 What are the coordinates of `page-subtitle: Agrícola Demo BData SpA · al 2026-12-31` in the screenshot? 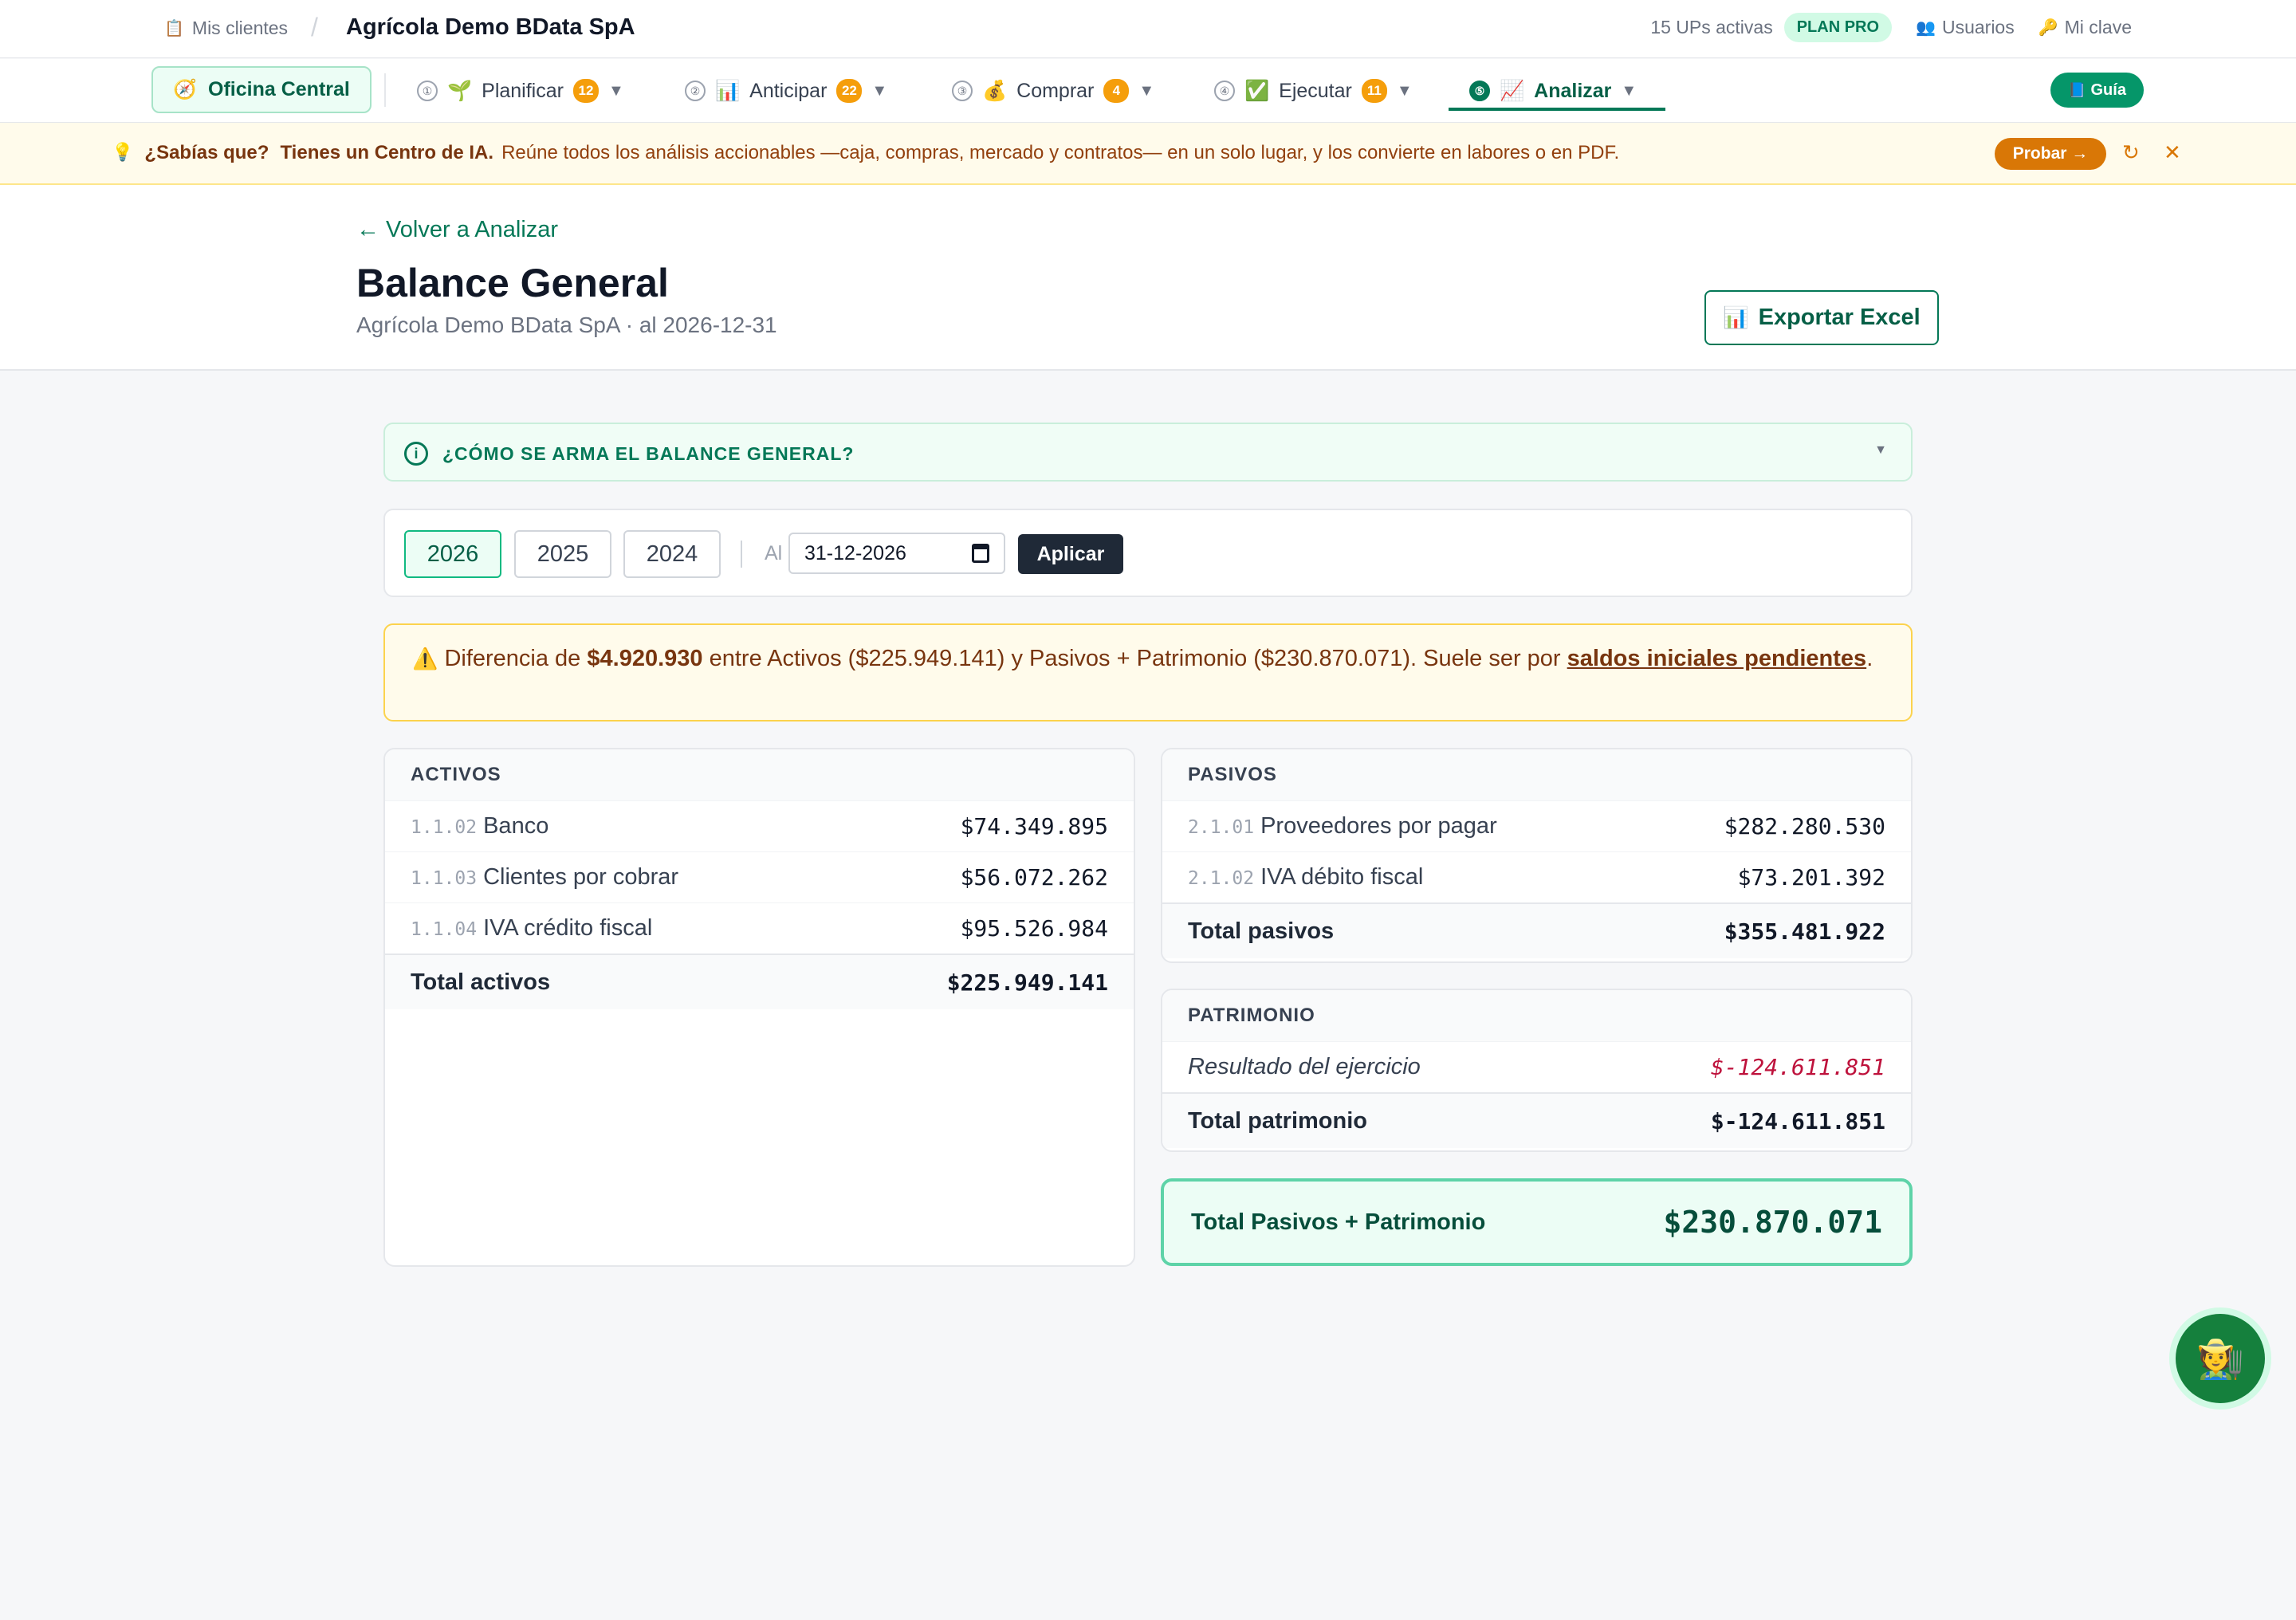 It's located at (566, 325).